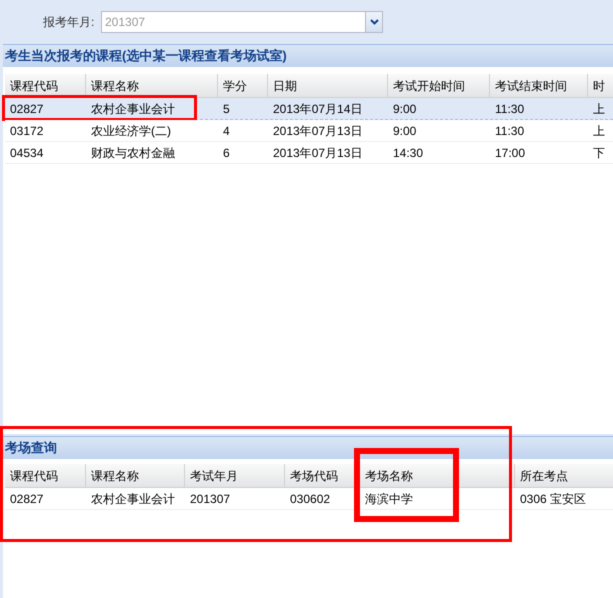 This screenshot has width=613, height=598. What do you see at coordinates (564, 475) in the screenshot?
I see `column-header: 所在考点` at bounding box center [564, 475].